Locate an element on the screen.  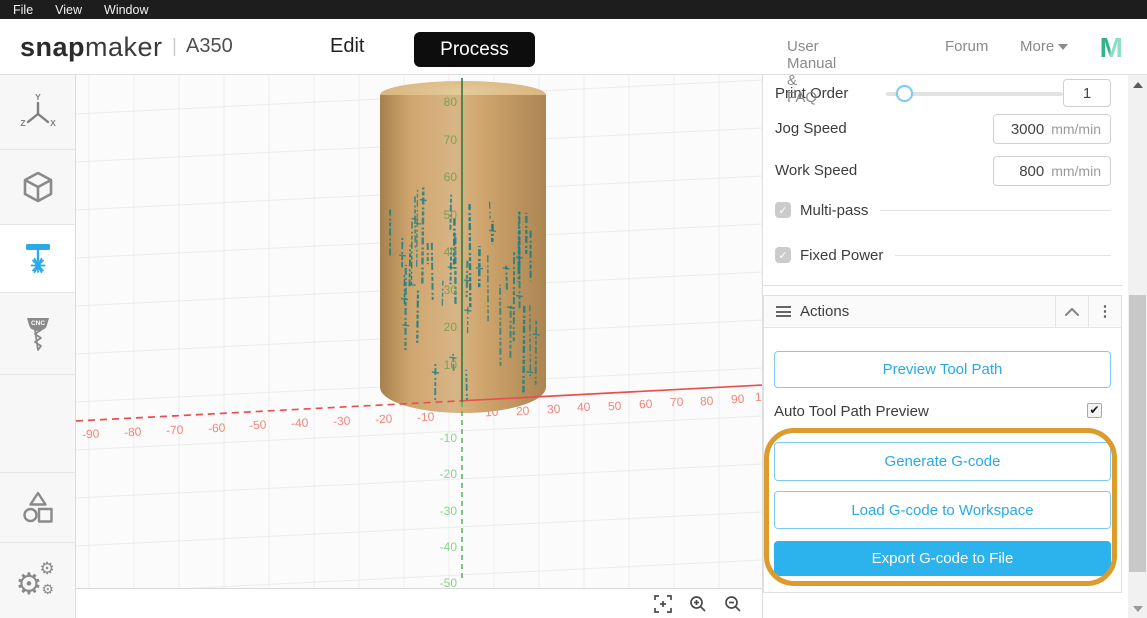
sidebar-item-orientation: Y Z X is located at coordinates (37, 112).